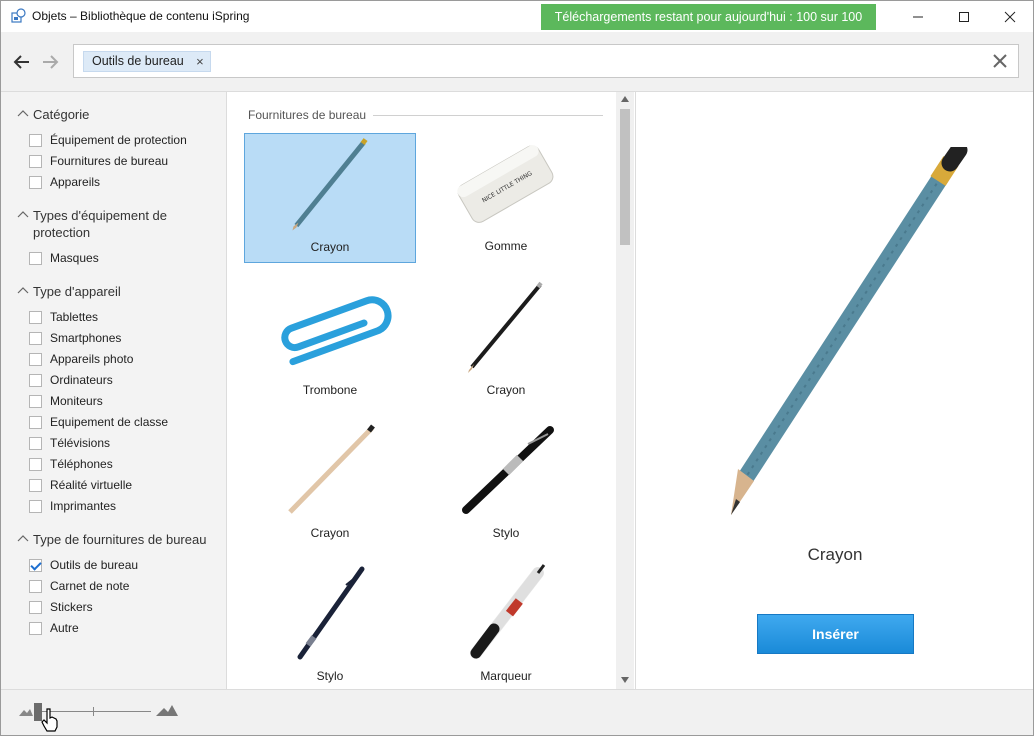 The image size is (1034, 736). I want to click on section-title: Fournitures de bureau, so click(307, 115).